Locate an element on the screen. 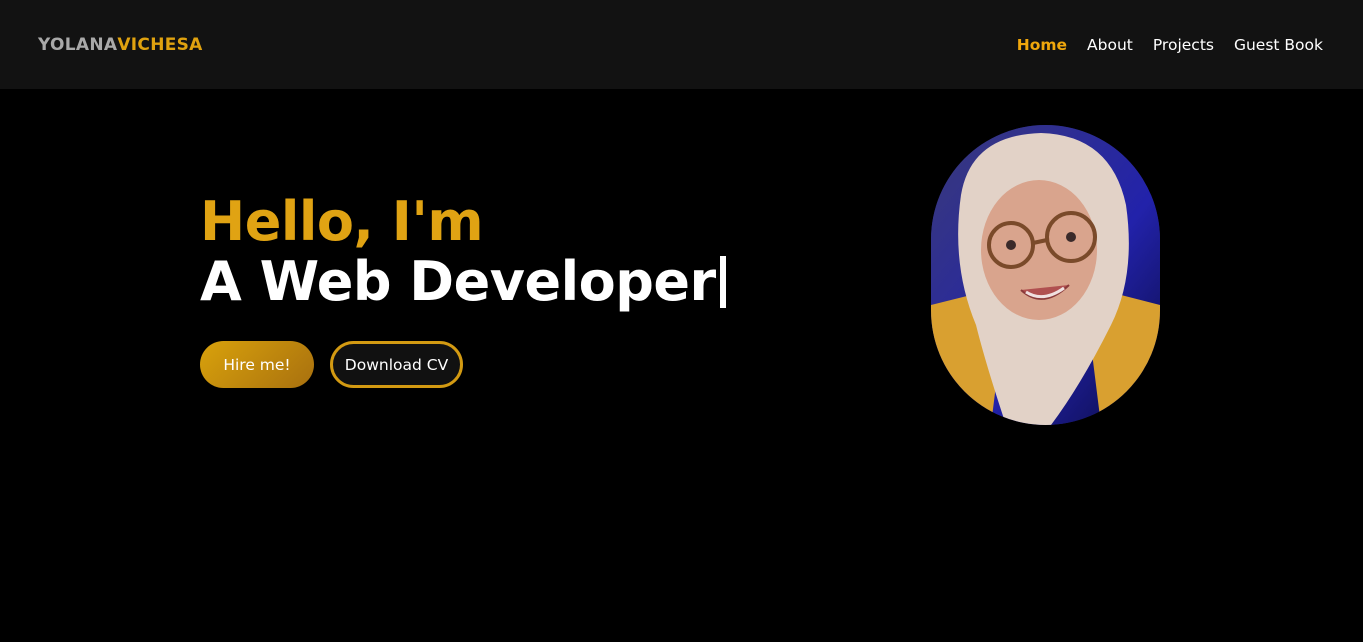  nav-link-guest-book: Guest Book is located at coordinates (1278, 45).